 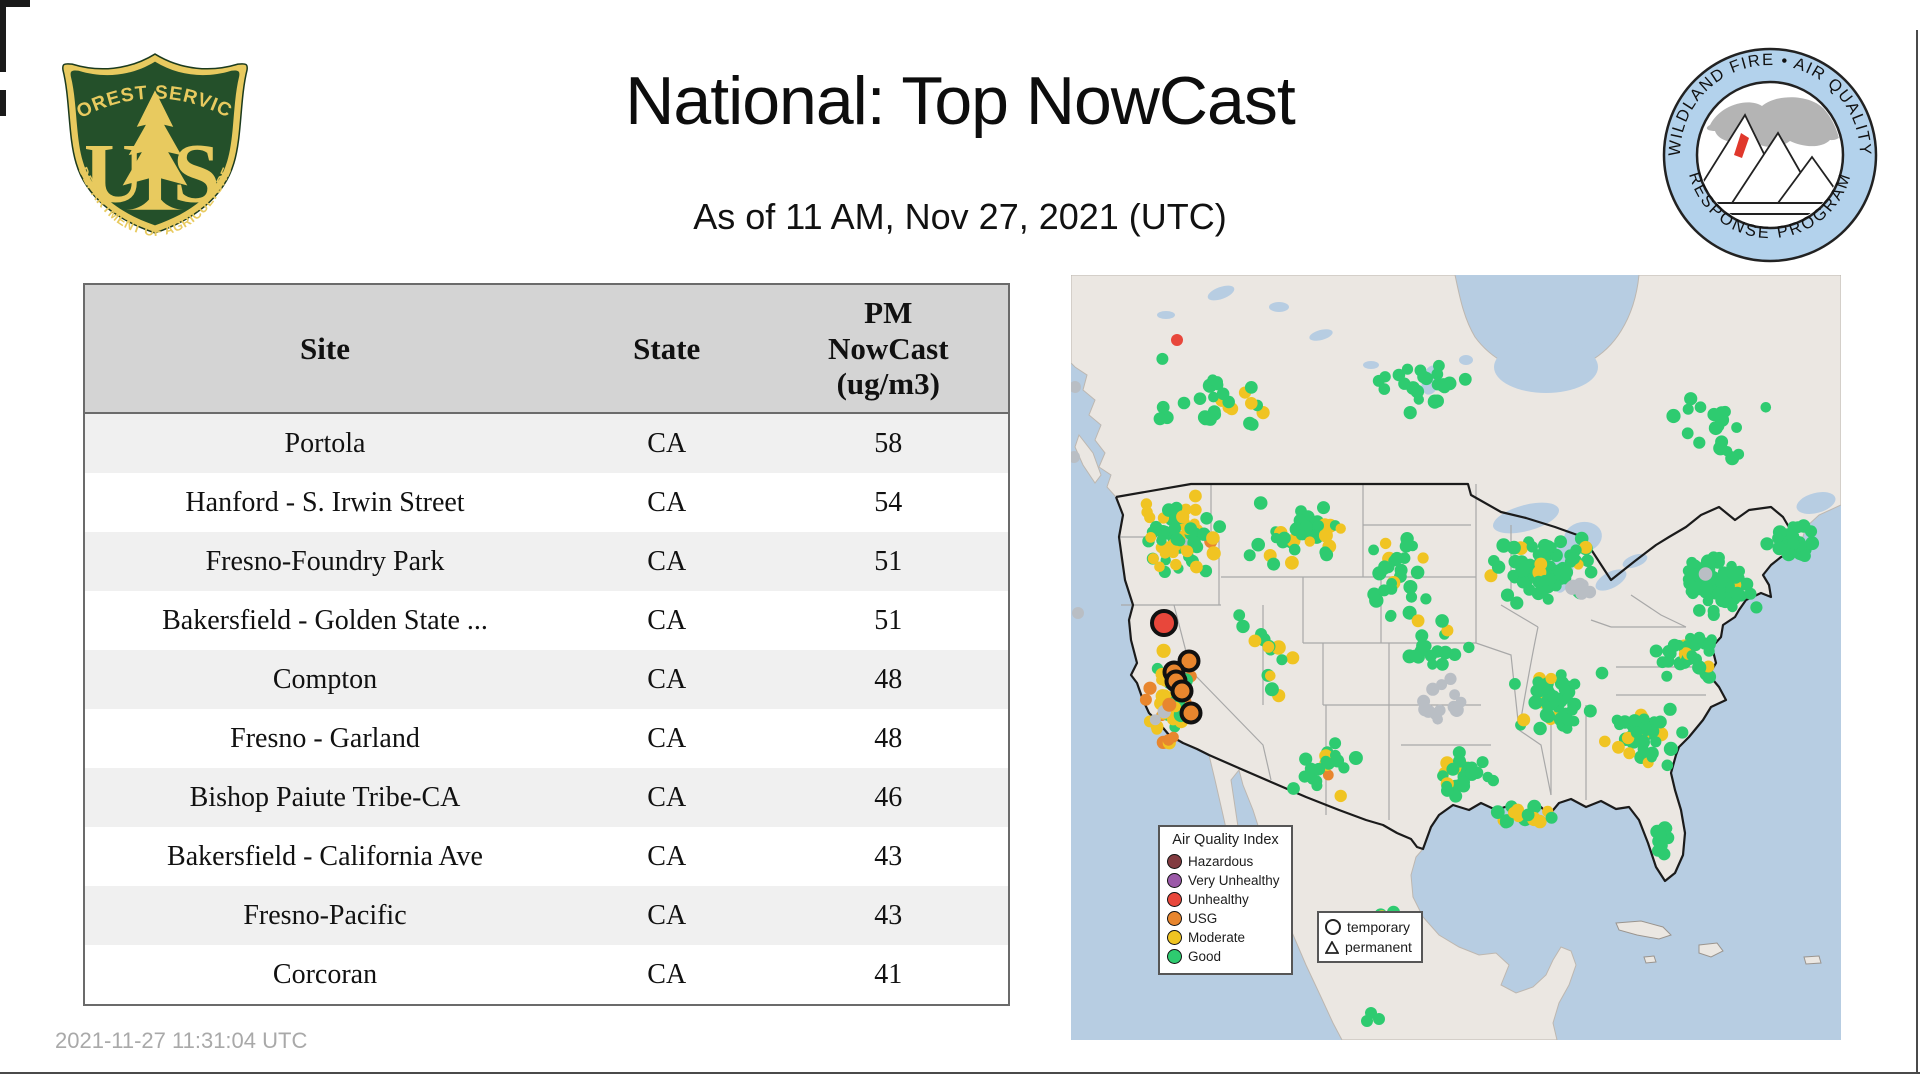 What do you see at coordinates (1370, 937) in the screenshot?
I see `marker-type-legend: temporary permanent` at bounding box center [1370, 937].